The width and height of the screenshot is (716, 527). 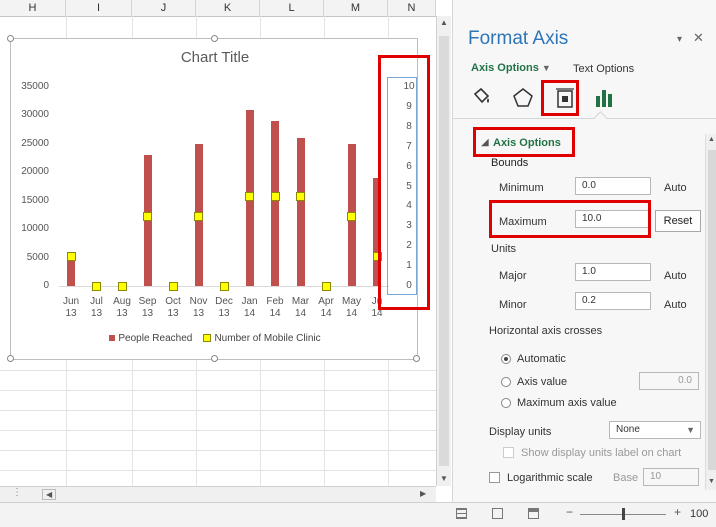 What do you see at coordinates (218, 494) in the screenshot?
I see `horizontal-scrollbar: ⋮ ◀ ▶` at bounding box center [218, 494].